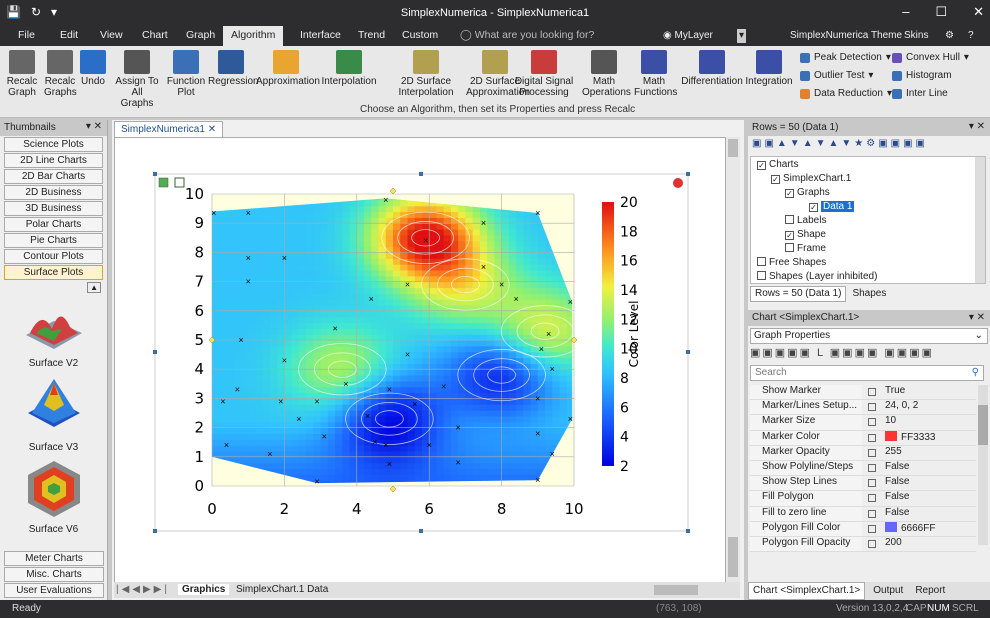  What do you see at coordinates (282, 589) in the screenshot?
I see `tab-data: SimplexChart.1 Data` at bounding box center [282, 589].